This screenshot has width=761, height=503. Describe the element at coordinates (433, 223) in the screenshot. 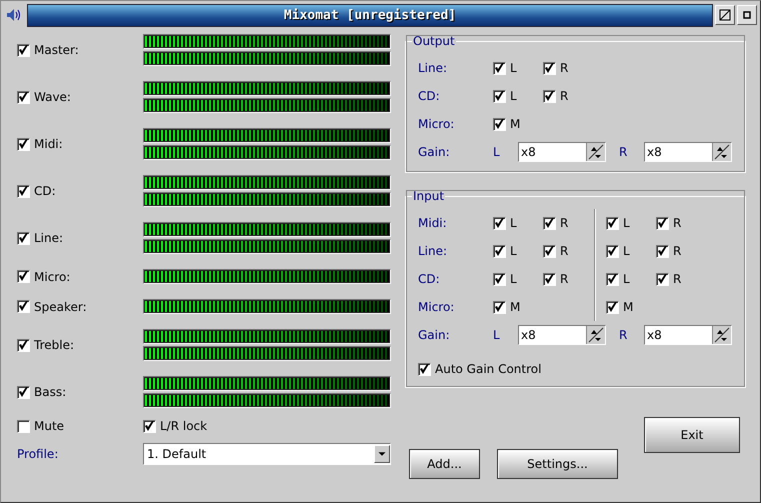

I see `row-label: Midi:` at that location.